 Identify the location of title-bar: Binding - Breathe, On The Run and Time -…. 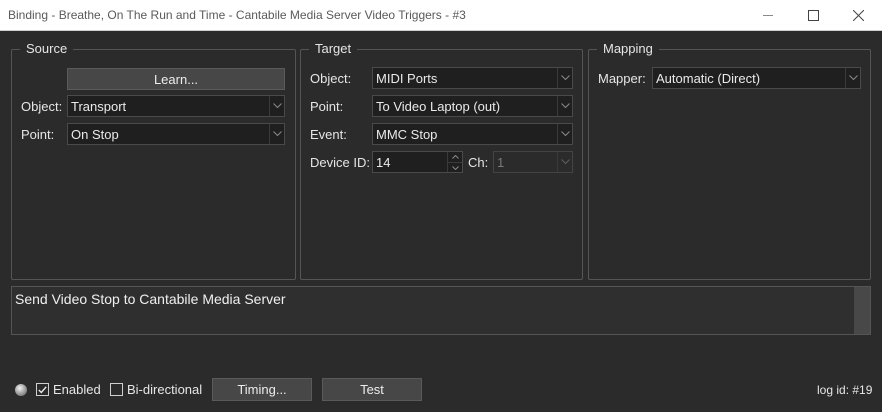
(441, 15).